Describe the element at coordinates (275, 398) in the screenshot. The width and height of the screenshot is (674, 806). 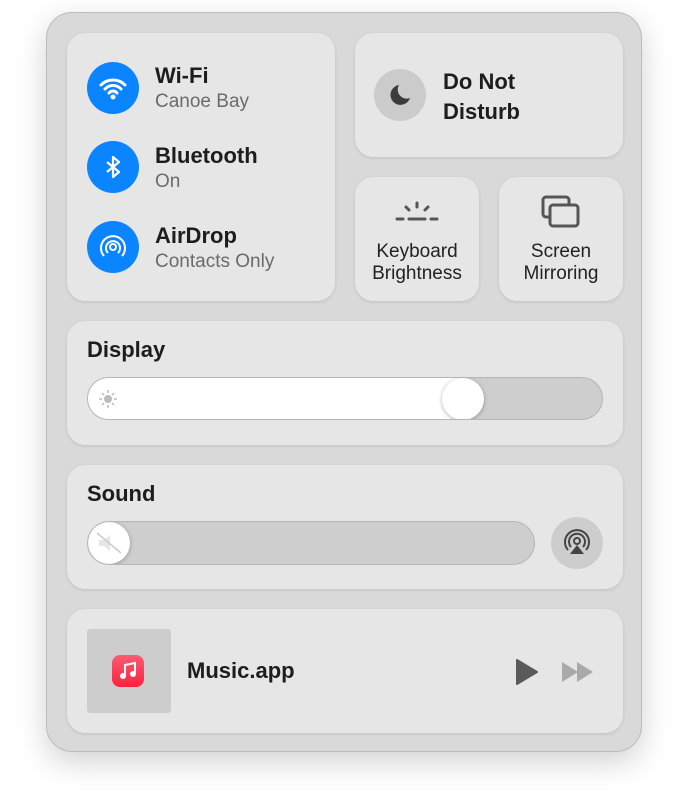
I see `brightness-fill` at that location.